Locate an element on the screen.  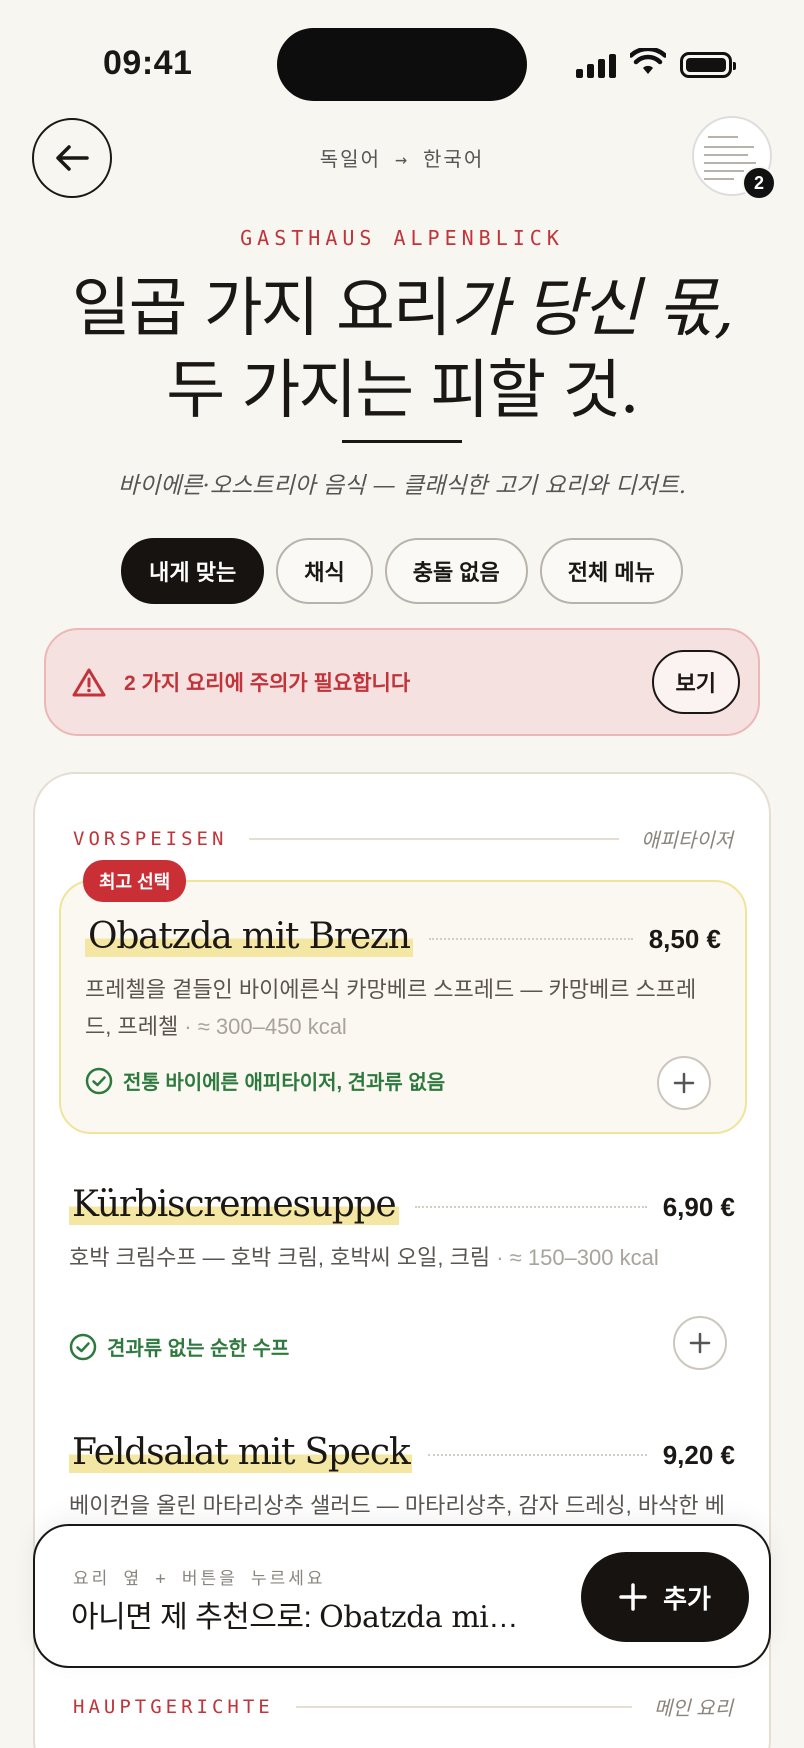
dish-price: 9,20 € is located at coordinates (698, 1455).